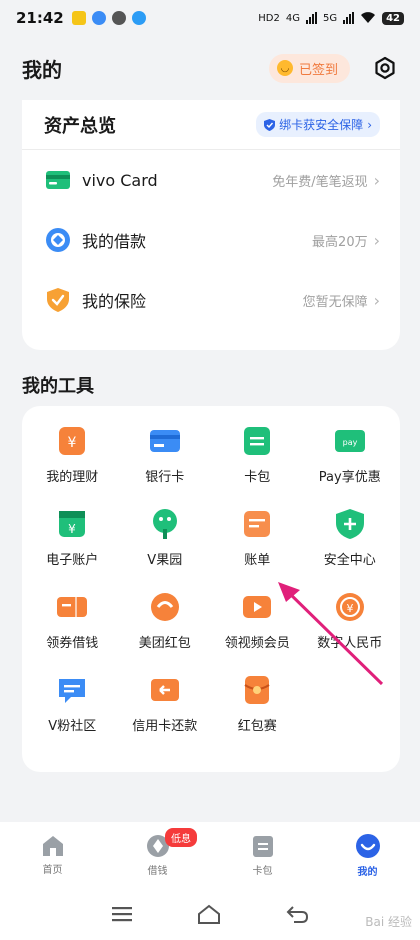 The width and height of the screenshot is (420, 940). I want to click on low-interest-badge: 低息, so click(181, 837).